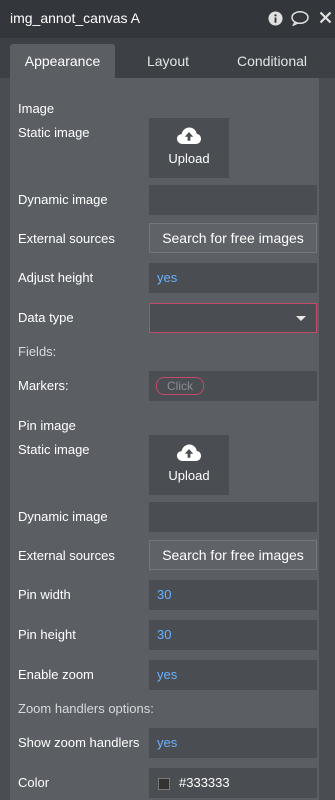 The image size is (335, 800). I want to click on pin-height-field: 30, so click(233, 635).